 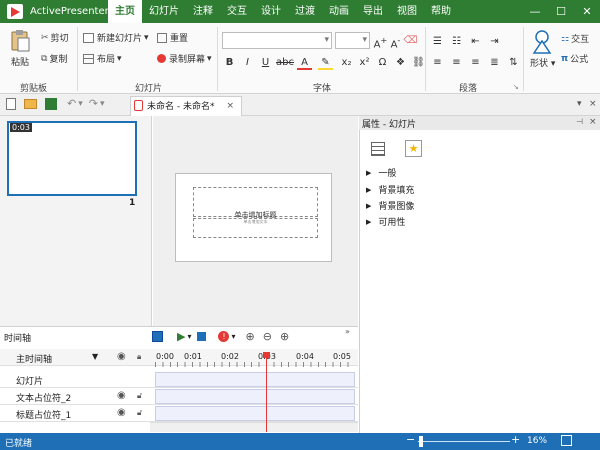 I want to click on playhead-handle, so click(x=266, y=355).